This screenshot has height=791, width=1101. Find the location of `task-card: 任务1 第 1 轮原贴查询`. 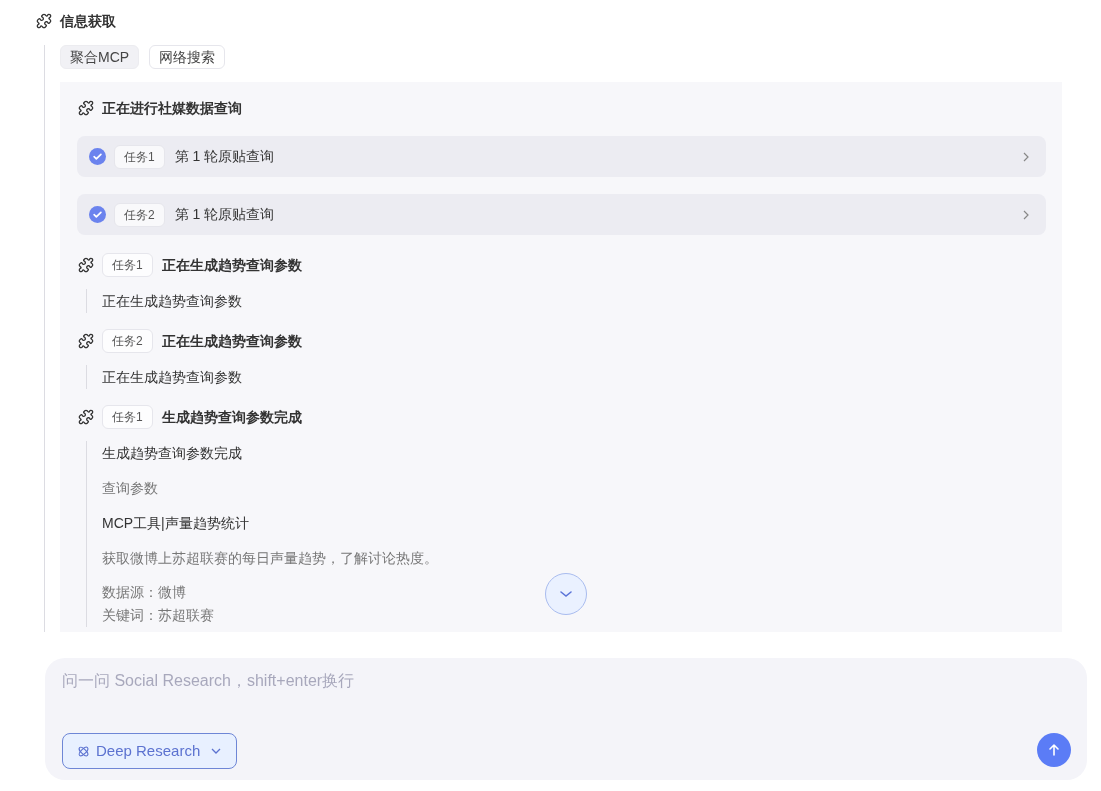

task-card: 任务1 第 1 轮原贴查询 is located at coordinates (561, 156).